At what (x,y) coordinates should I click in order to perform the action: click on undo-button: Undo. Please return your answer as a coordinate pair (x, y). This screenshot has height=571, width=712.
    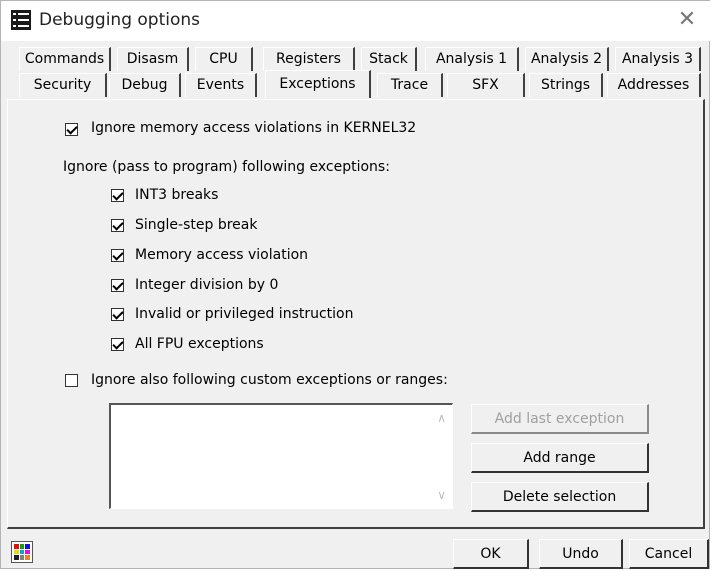
    Looking at the image, I should click on (581, 554).